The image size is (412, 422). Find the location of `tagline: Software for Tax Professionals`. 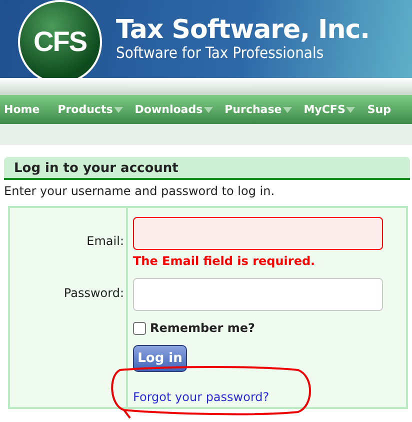

tagline: Software for Tax Professionals is located at coordinates (220, 53).